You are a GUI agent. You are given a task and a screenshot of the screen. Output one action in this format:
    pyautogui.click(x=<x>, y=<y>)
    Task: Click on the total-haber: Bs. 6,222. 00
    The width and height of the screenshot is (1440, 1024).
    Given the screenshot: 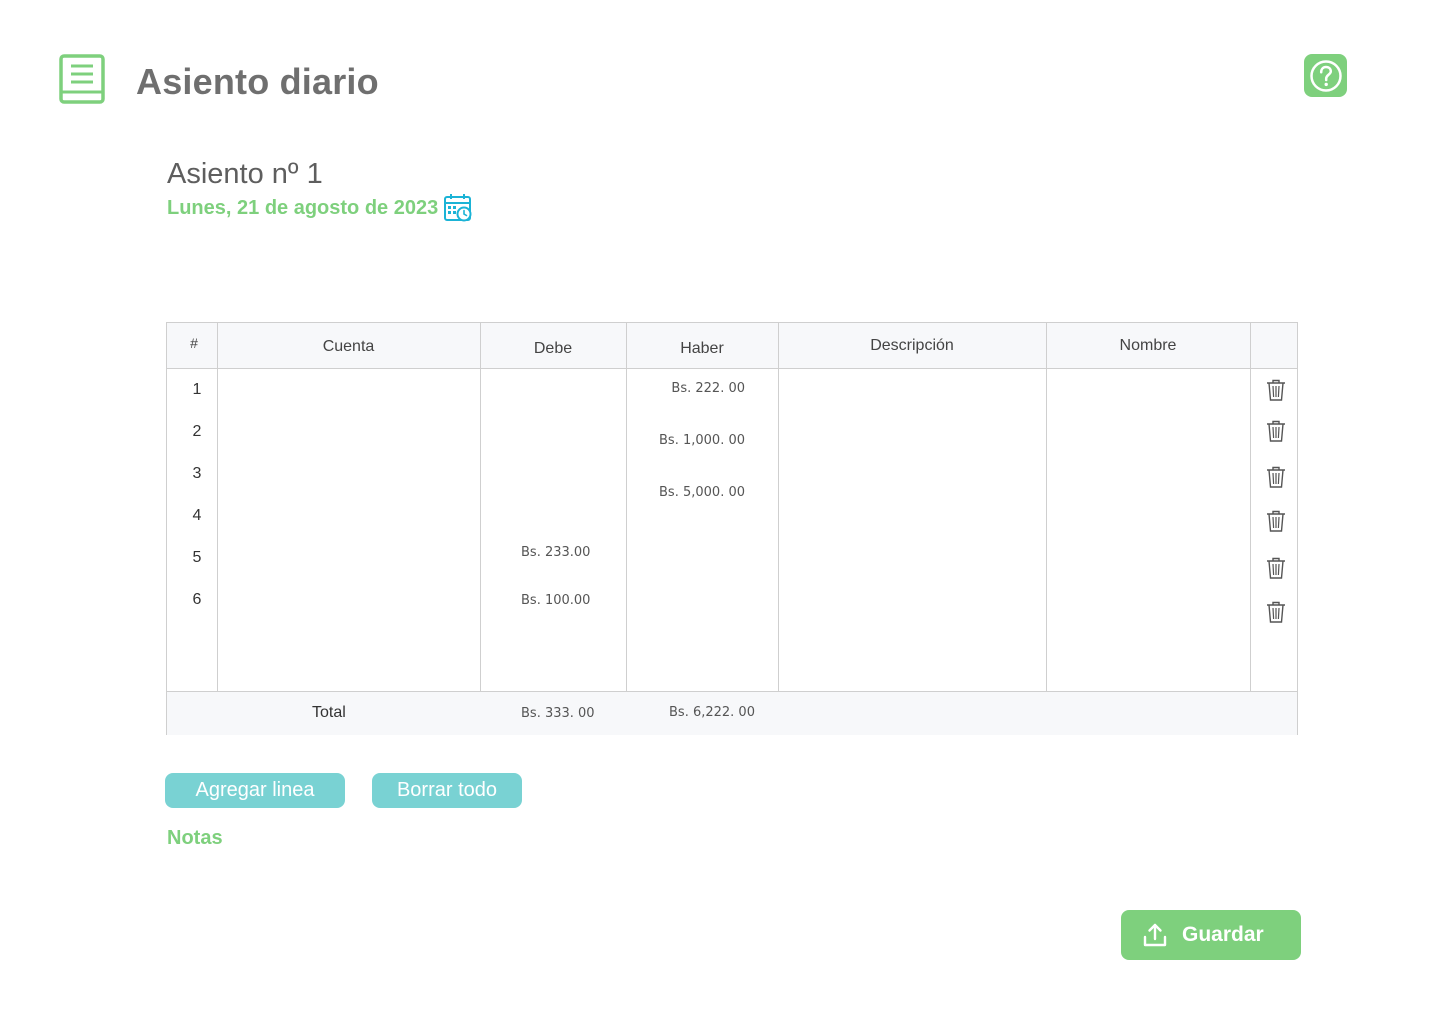 What is the action you would take?
    pyautogui.click(x=712, y=712)
    